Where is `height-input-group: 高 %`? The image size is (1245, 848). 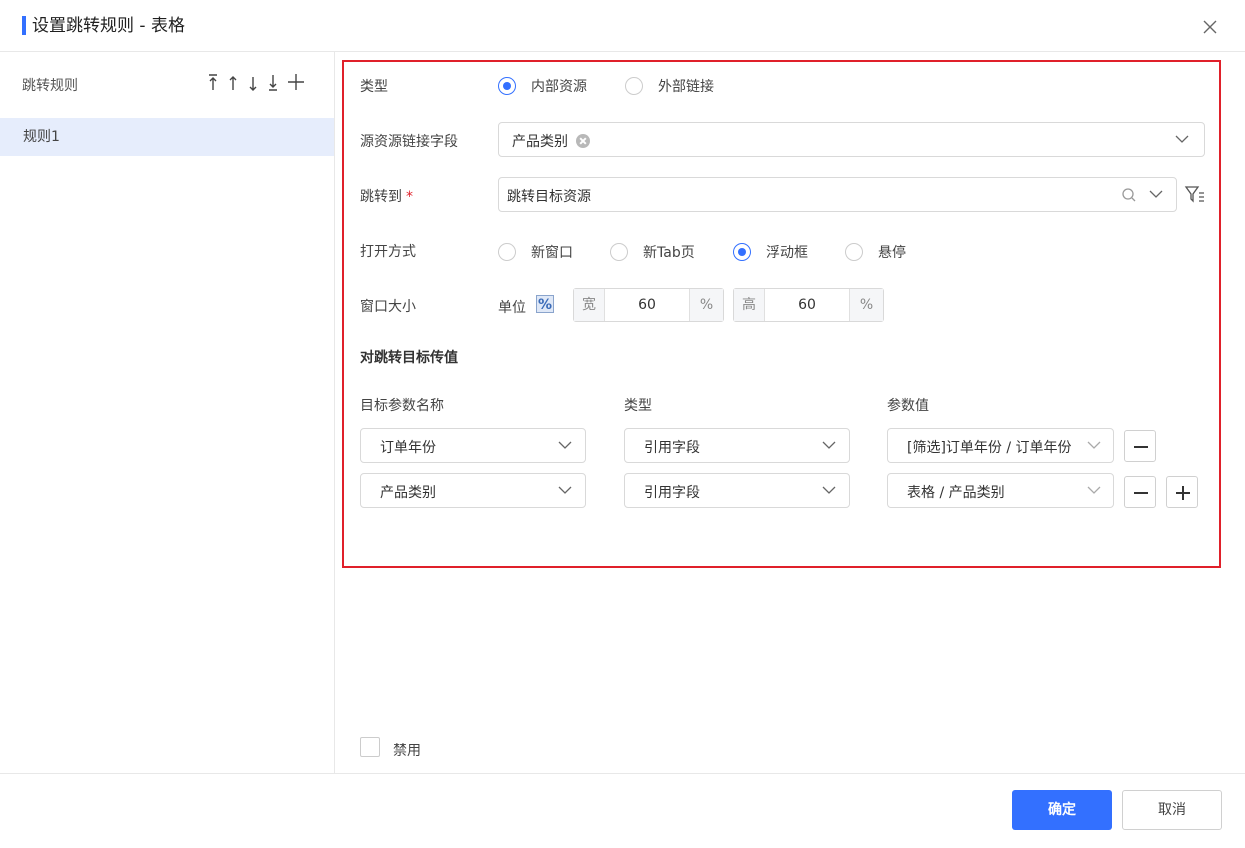
height-input-group: 高 % is located at coordinates (808, 305).